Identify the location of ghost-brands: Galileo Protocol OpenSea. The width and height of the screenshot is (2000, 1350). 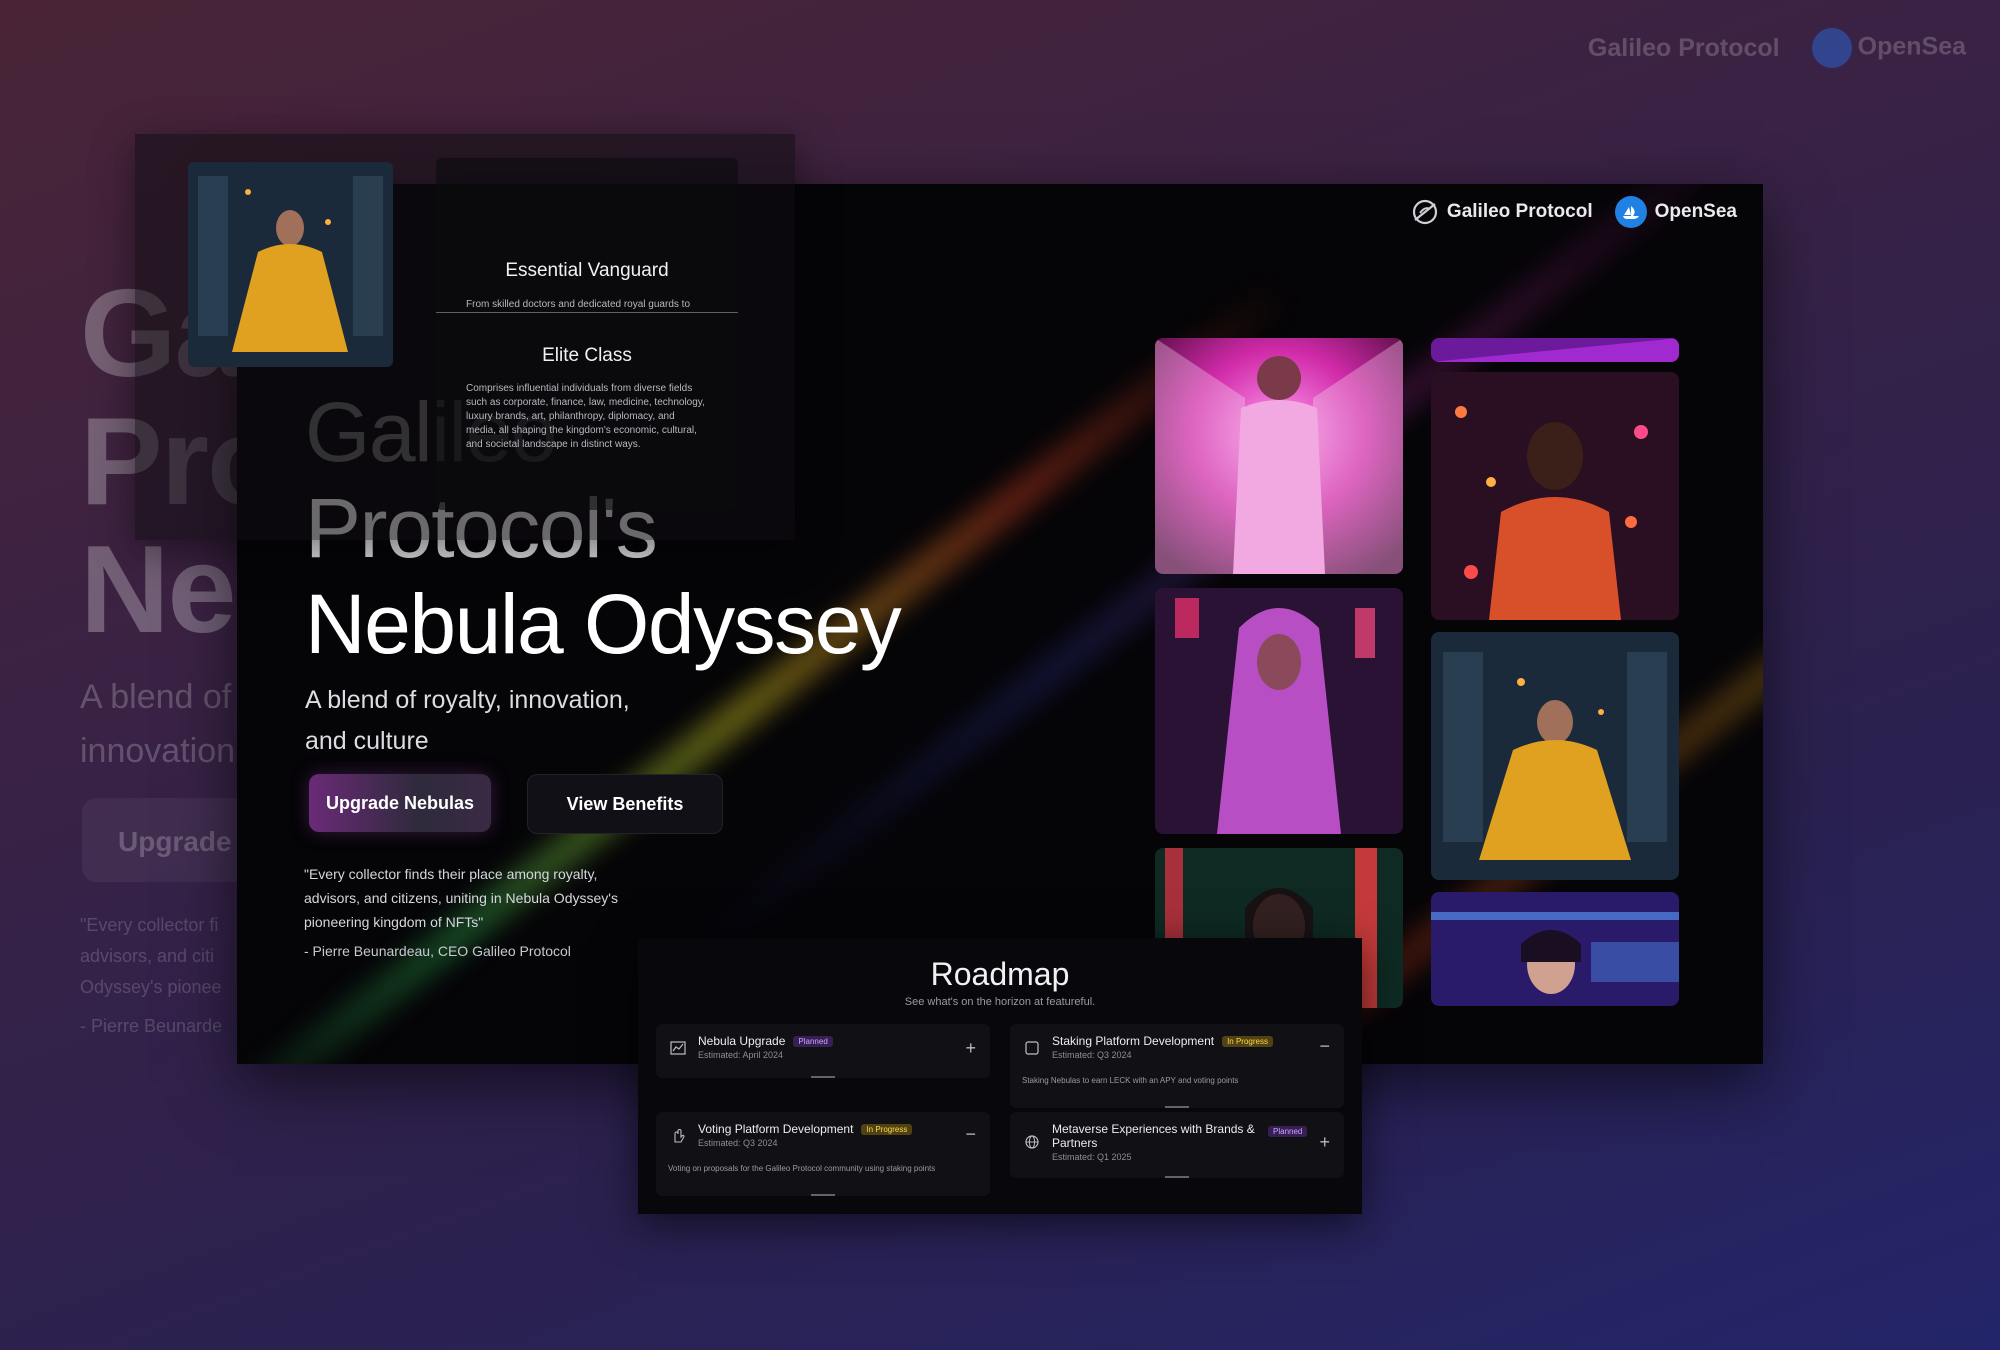
(1777, 48).